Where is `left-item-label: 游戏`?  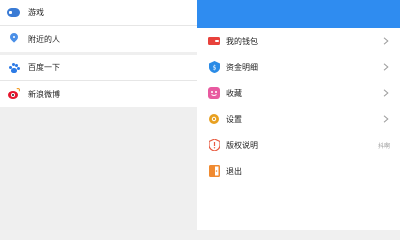 left-item-label: 游戏 is located at coordinates (36, 12).